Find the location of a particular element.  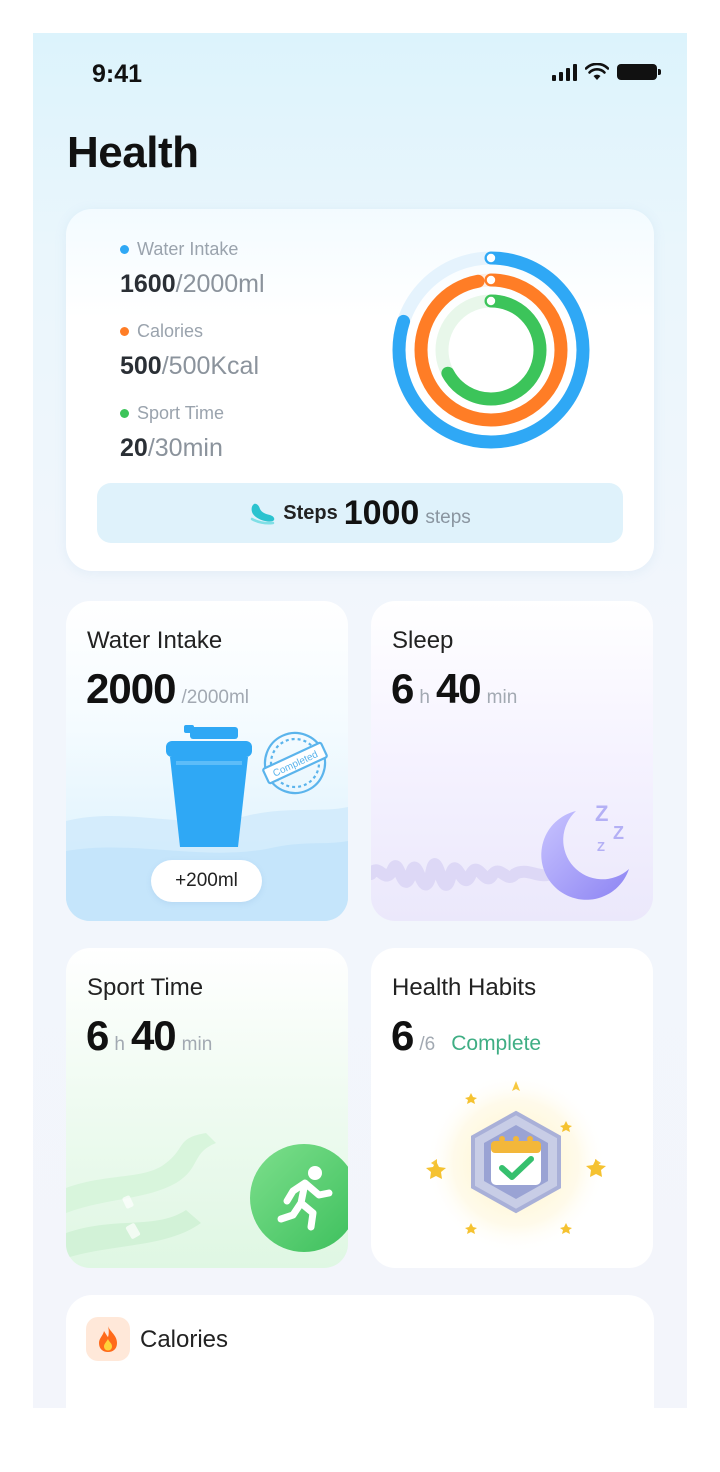

sport-minutes-unit: min is located at coordinates (197, 1044).